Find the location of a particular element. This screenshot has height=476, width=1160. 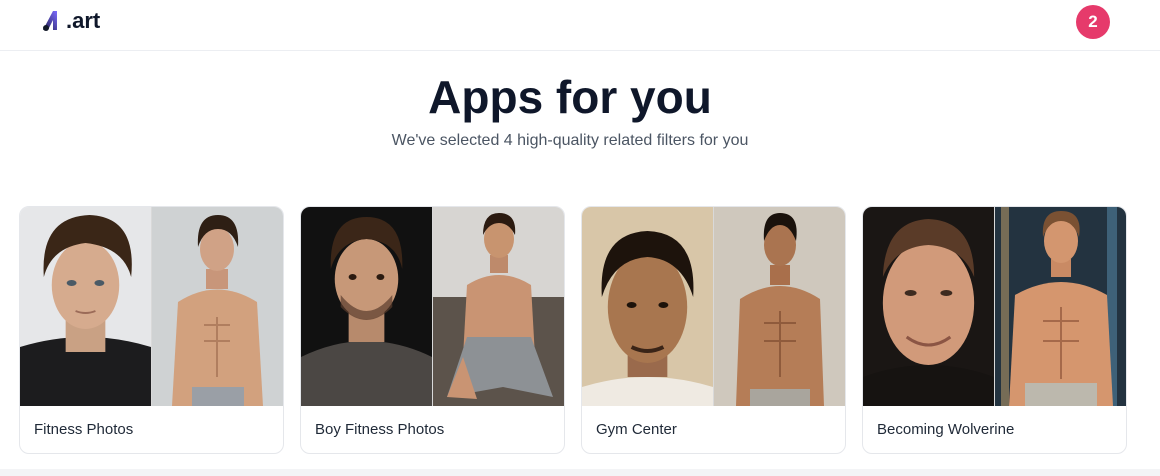

card-title: Gym Center is located at coordinates (636, 429).